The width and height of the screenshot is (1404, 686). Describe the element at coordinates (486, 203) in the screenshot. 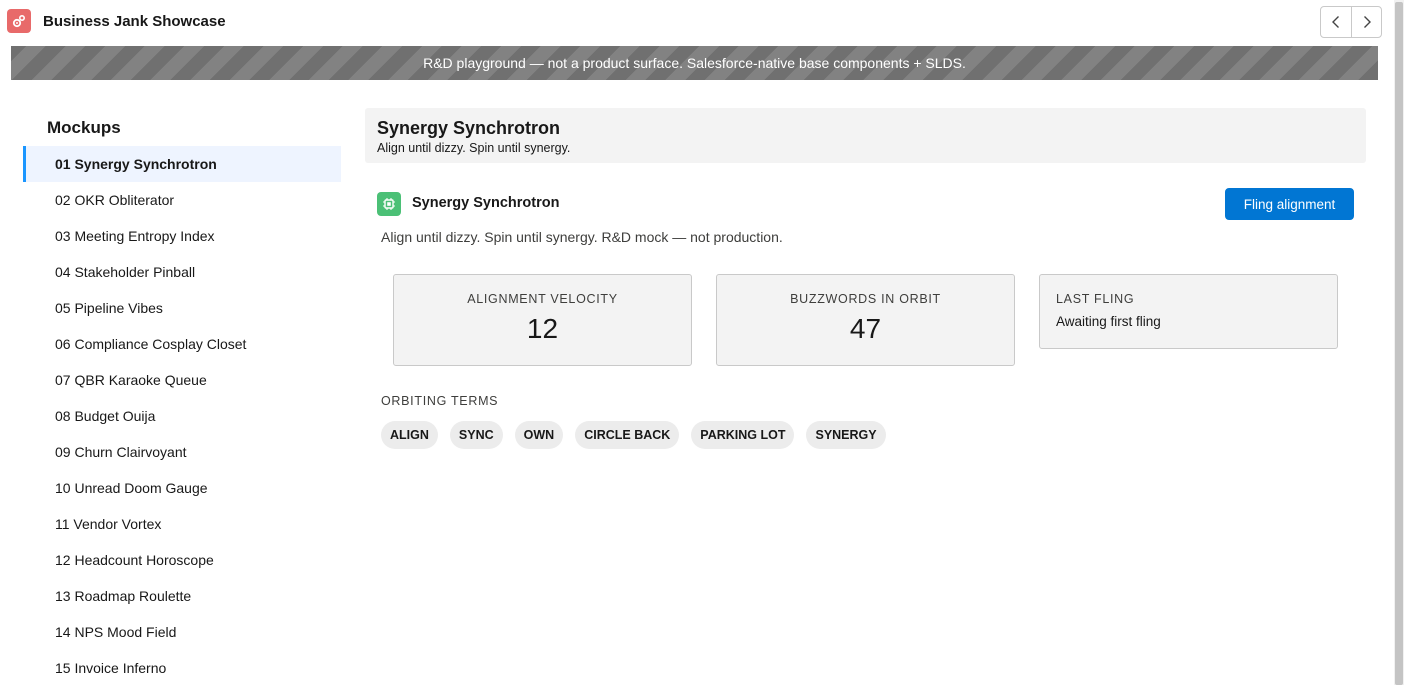

I see `card-title: Synergy Synchrotron` at that location.